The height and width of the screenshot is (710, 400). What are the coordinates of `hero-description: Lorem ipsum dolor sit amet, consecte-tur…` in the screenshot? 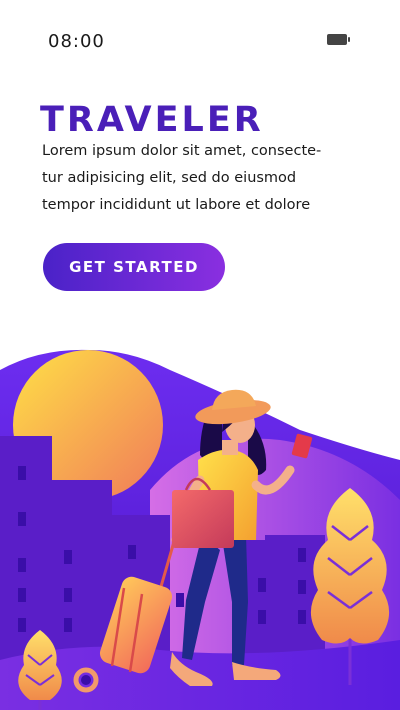 It's located at (182, 178).